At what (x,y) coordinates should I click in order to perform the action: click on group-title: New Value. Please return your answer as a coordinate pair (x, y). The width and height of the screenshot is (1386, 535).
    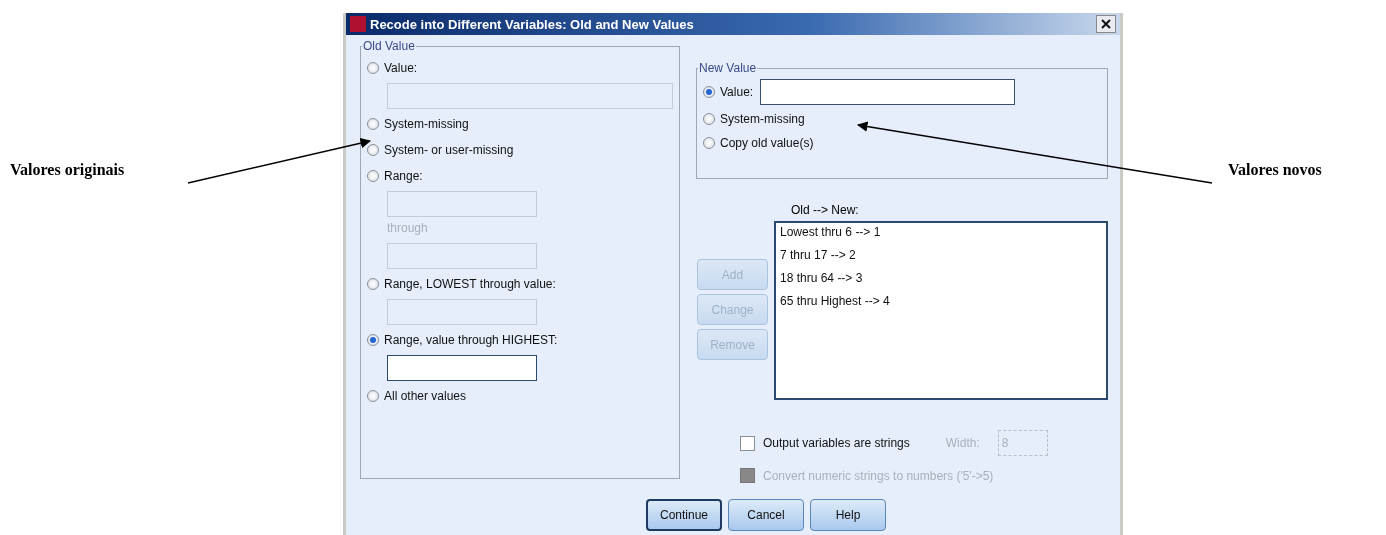
    Looking at the image, I should click on (728, 68).